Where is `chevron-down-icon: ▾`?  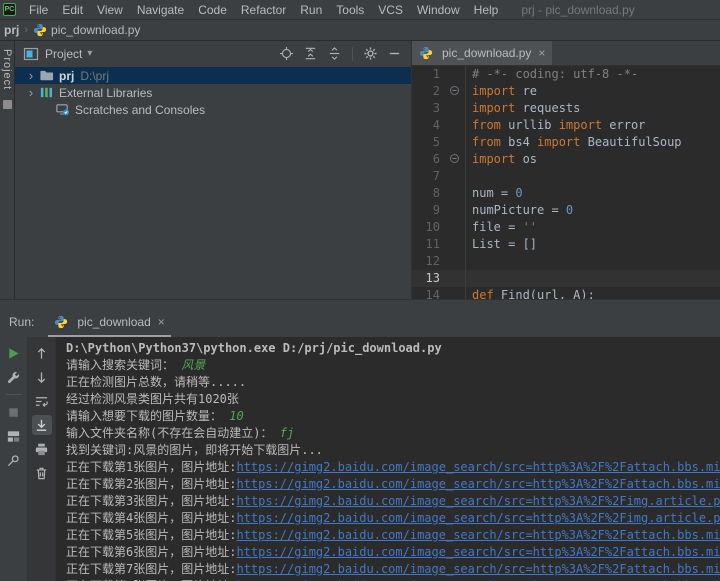
chevron-down-icon: ▾ is located at coordinates (89, 53).